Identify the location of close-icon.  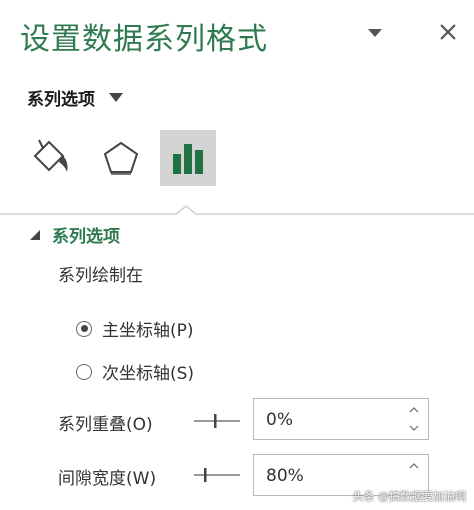
(448, 32).